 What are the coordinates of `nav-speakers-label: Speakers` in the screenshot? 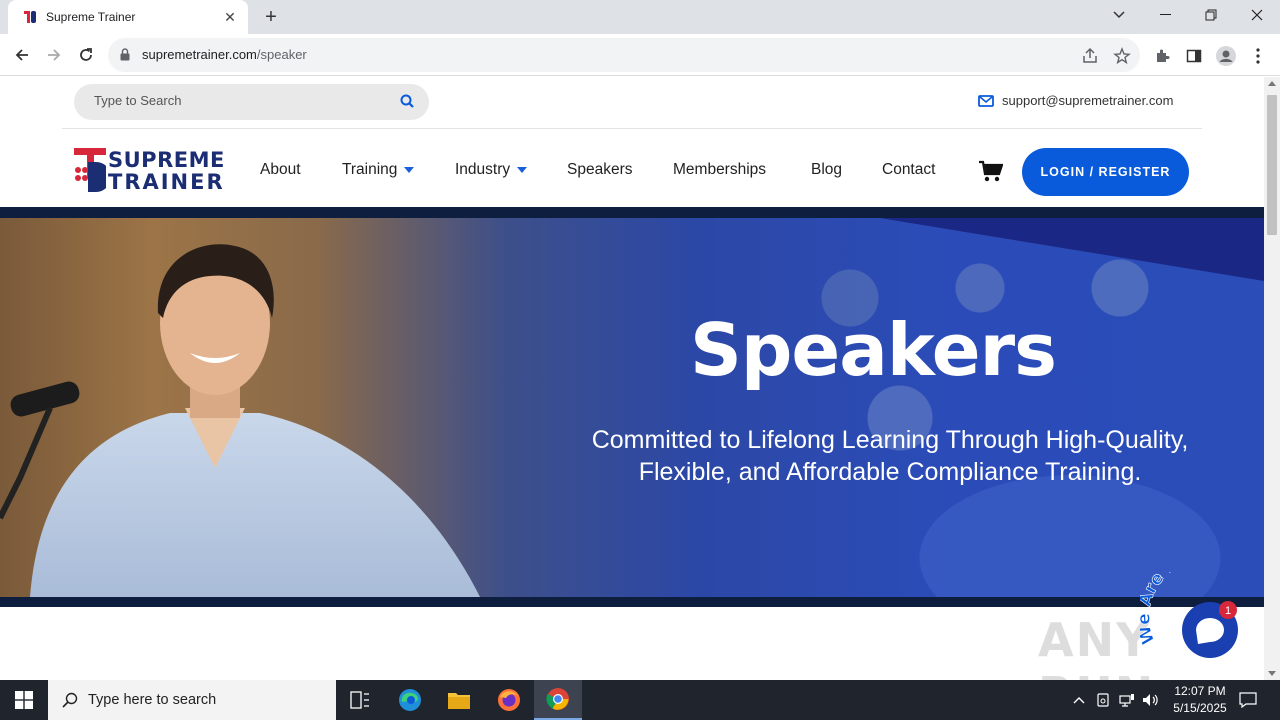 It's located at (600, 169).